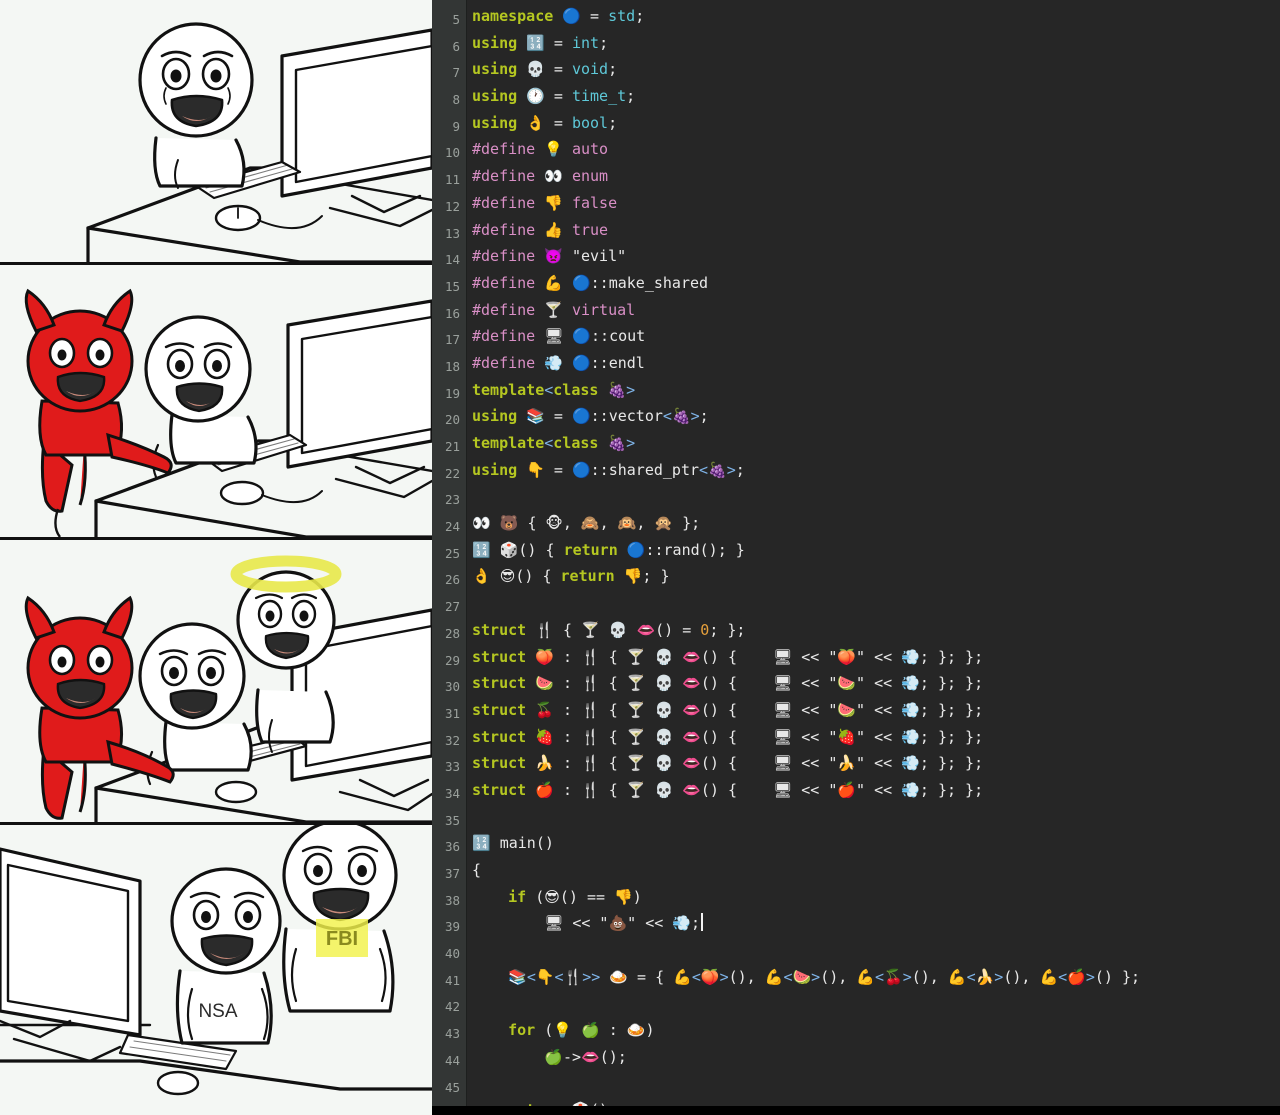 This screenshot has height=1115, width=1280. What do you see at coordinates (856, 1057) in the screenshot?
I see `code-line: 44 🍏->👄();` at bounding box center [856, 1057].